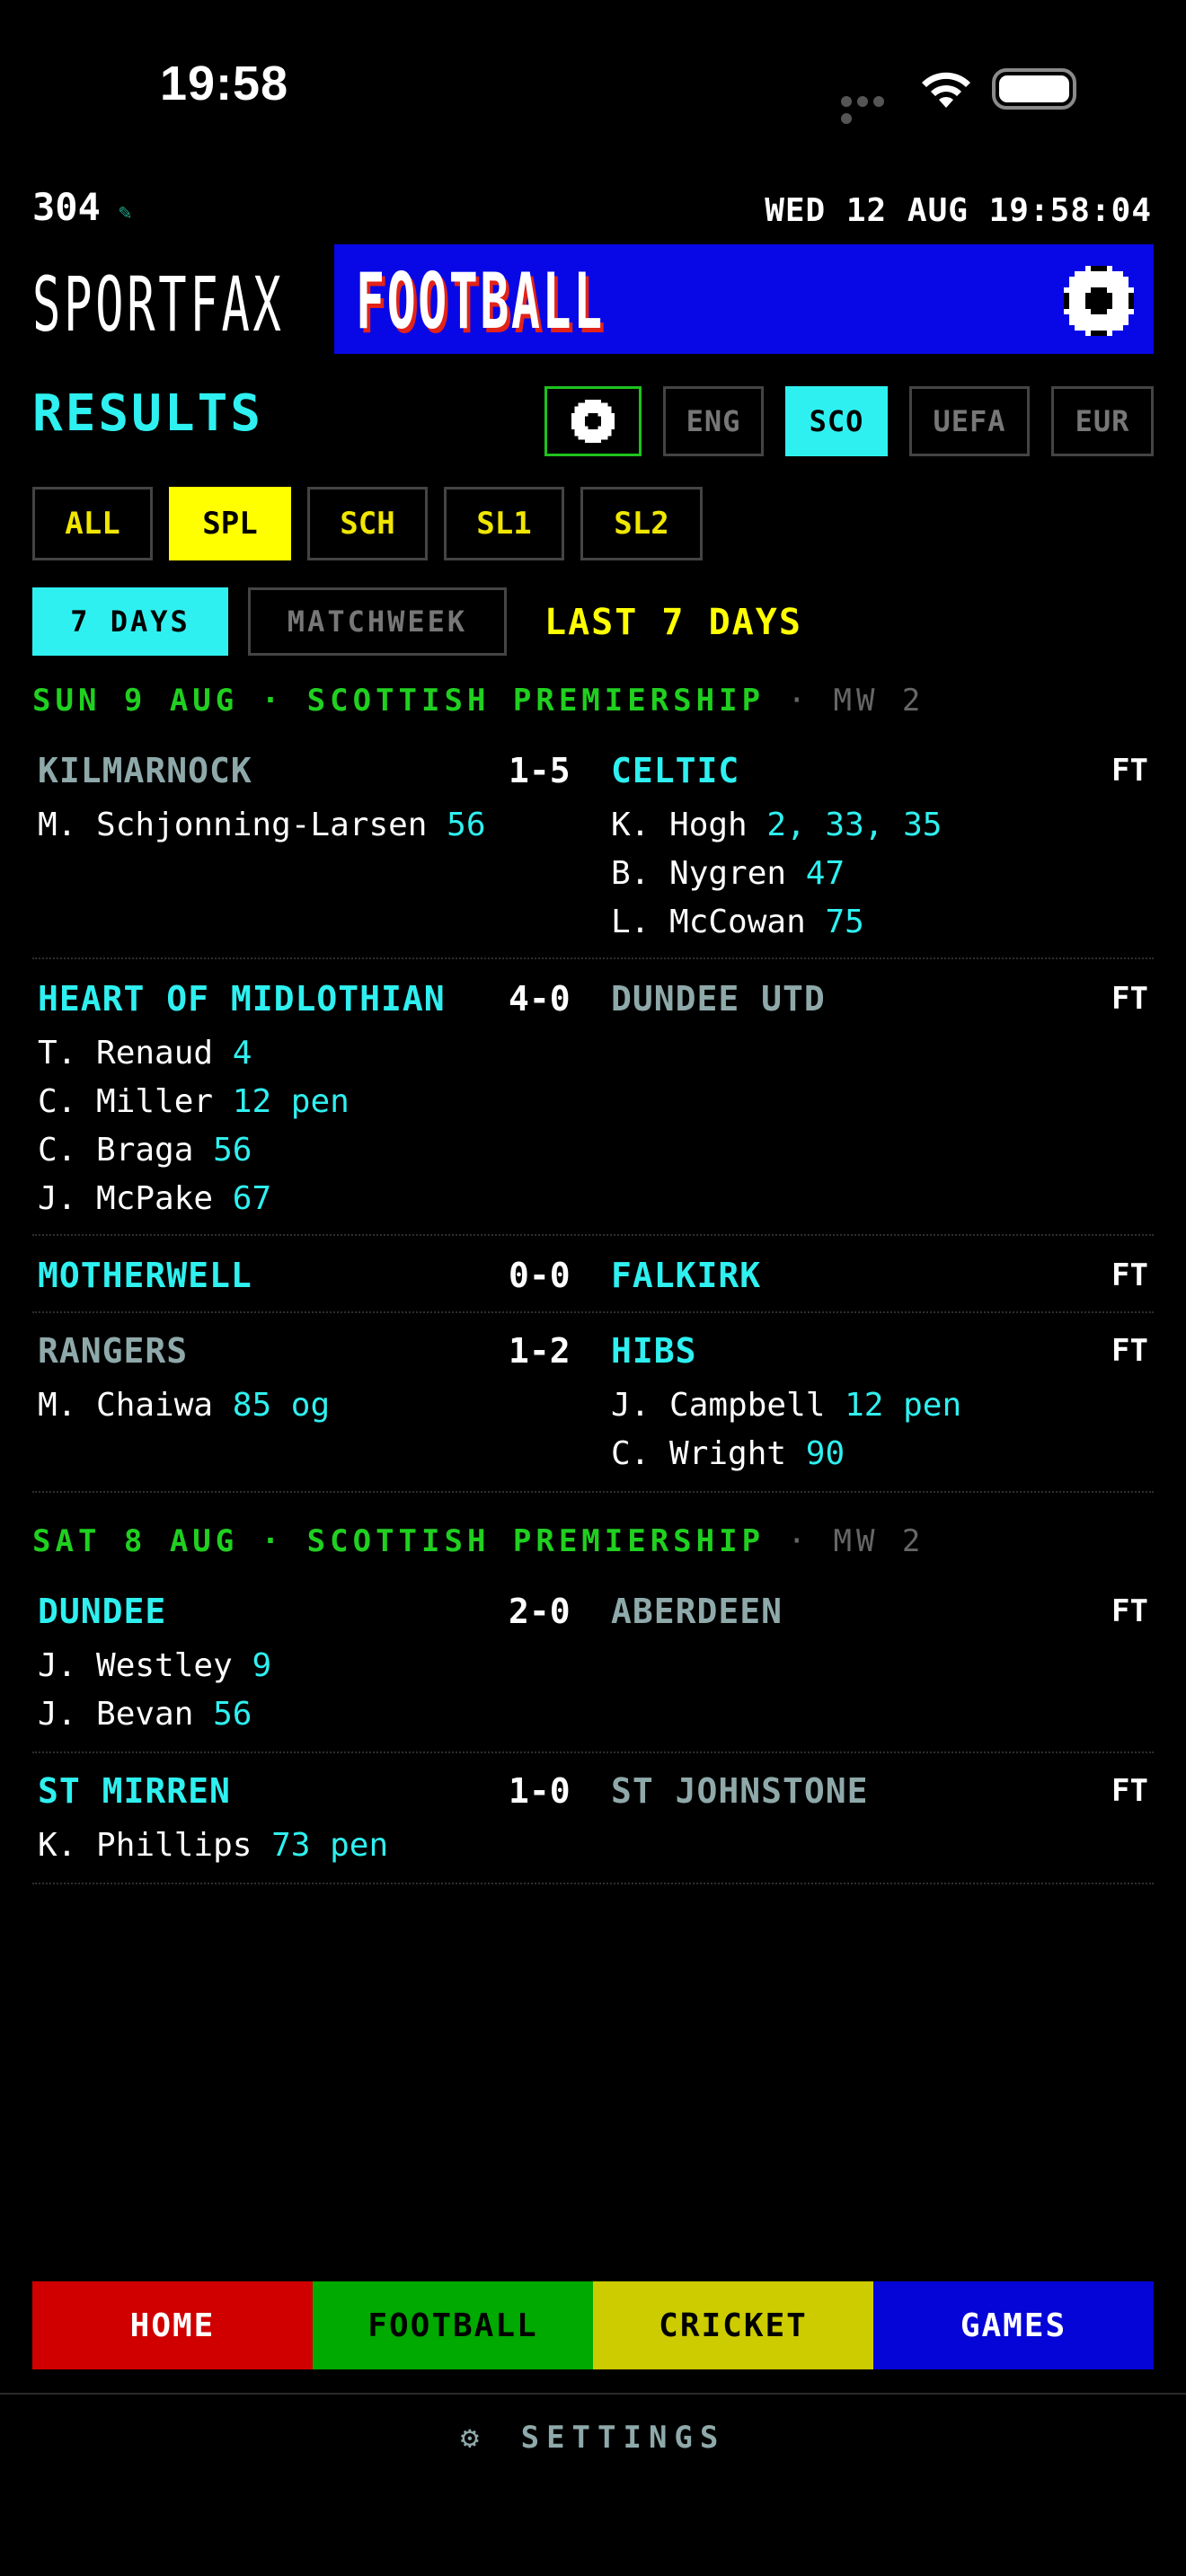  I want to click on nav-home: HOME, so click(172, 2325).